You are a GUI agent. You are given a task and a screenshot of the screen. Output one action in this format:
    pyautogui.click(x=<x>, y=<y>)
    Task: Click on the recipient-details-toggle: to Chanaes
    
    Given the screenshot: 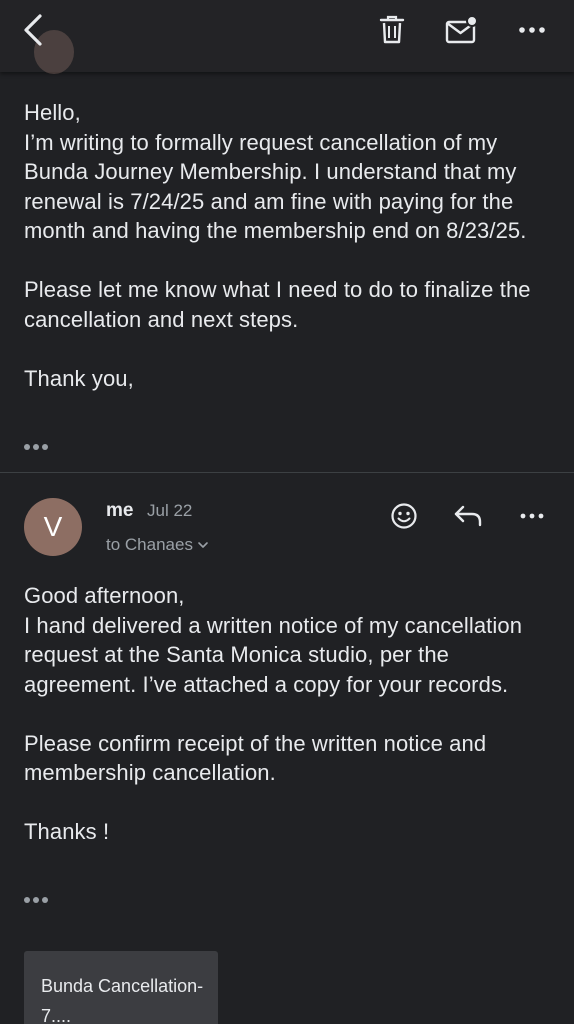 What is the action you would take?
    pyautogui.click(x=157, y=545)
    